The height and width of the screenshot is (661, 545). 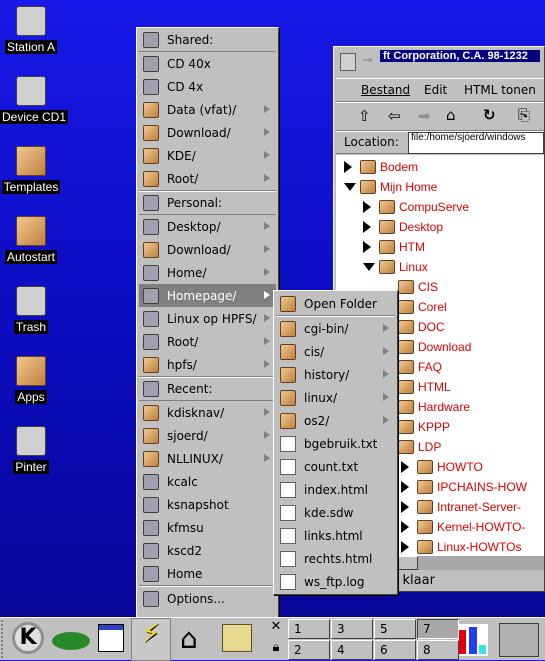 What do you see at coordinates (207, 435) in the screenshot?
I see `menu-item-sjoerd: sjoerd/` at bounding box center [207, 435].